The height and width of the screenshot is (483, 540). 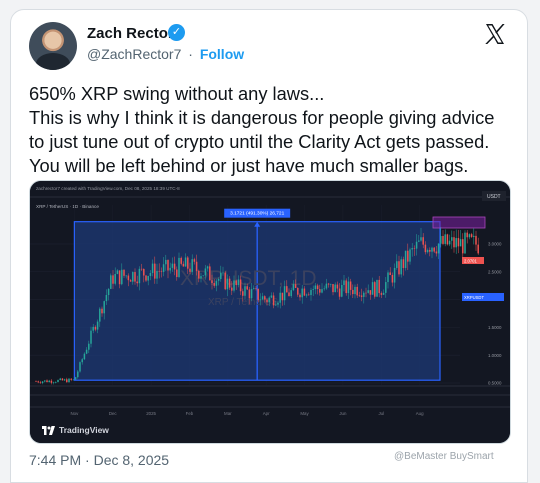 What do you see at coordinates (495, 271) in the screenshot?
I see `price-tick-label: 2.5000` at bounding box center [495, 271].